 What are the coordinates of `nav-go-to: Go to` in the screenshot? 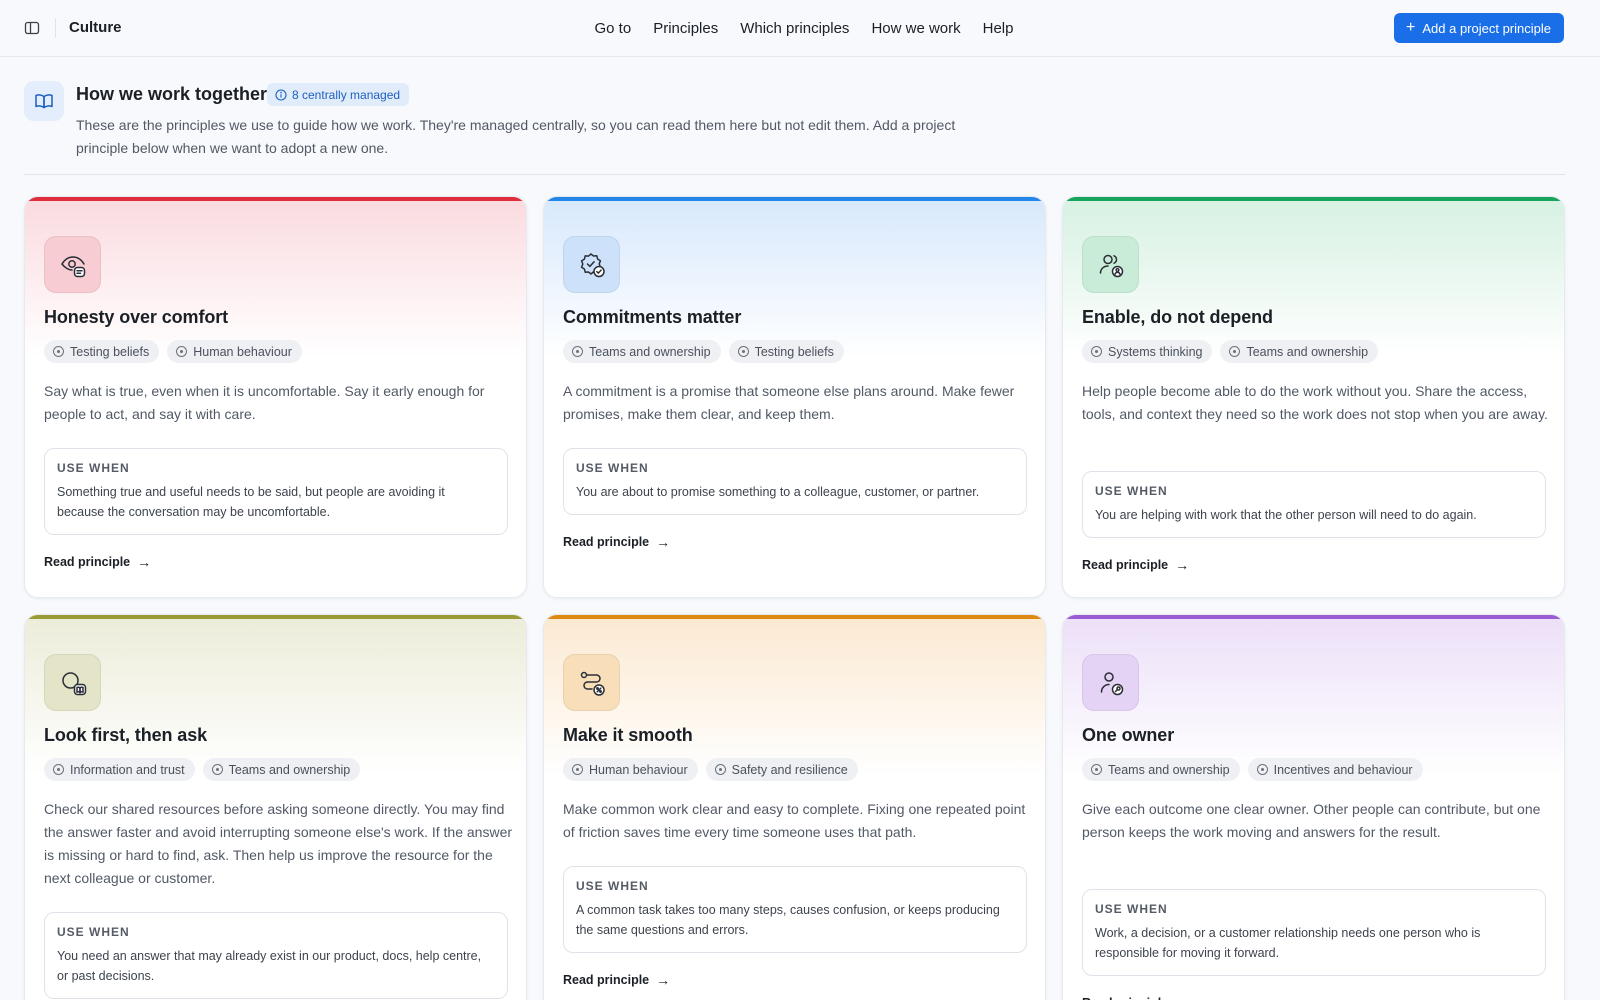 It's located at (613, 28).